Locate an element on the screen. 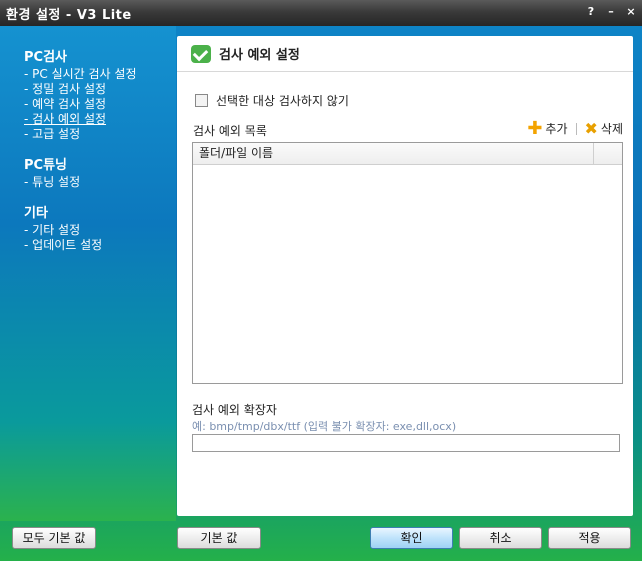 This screenshot has height=561, width=642. delete-x-icon: ✖ is located at coordinates (591, 128).